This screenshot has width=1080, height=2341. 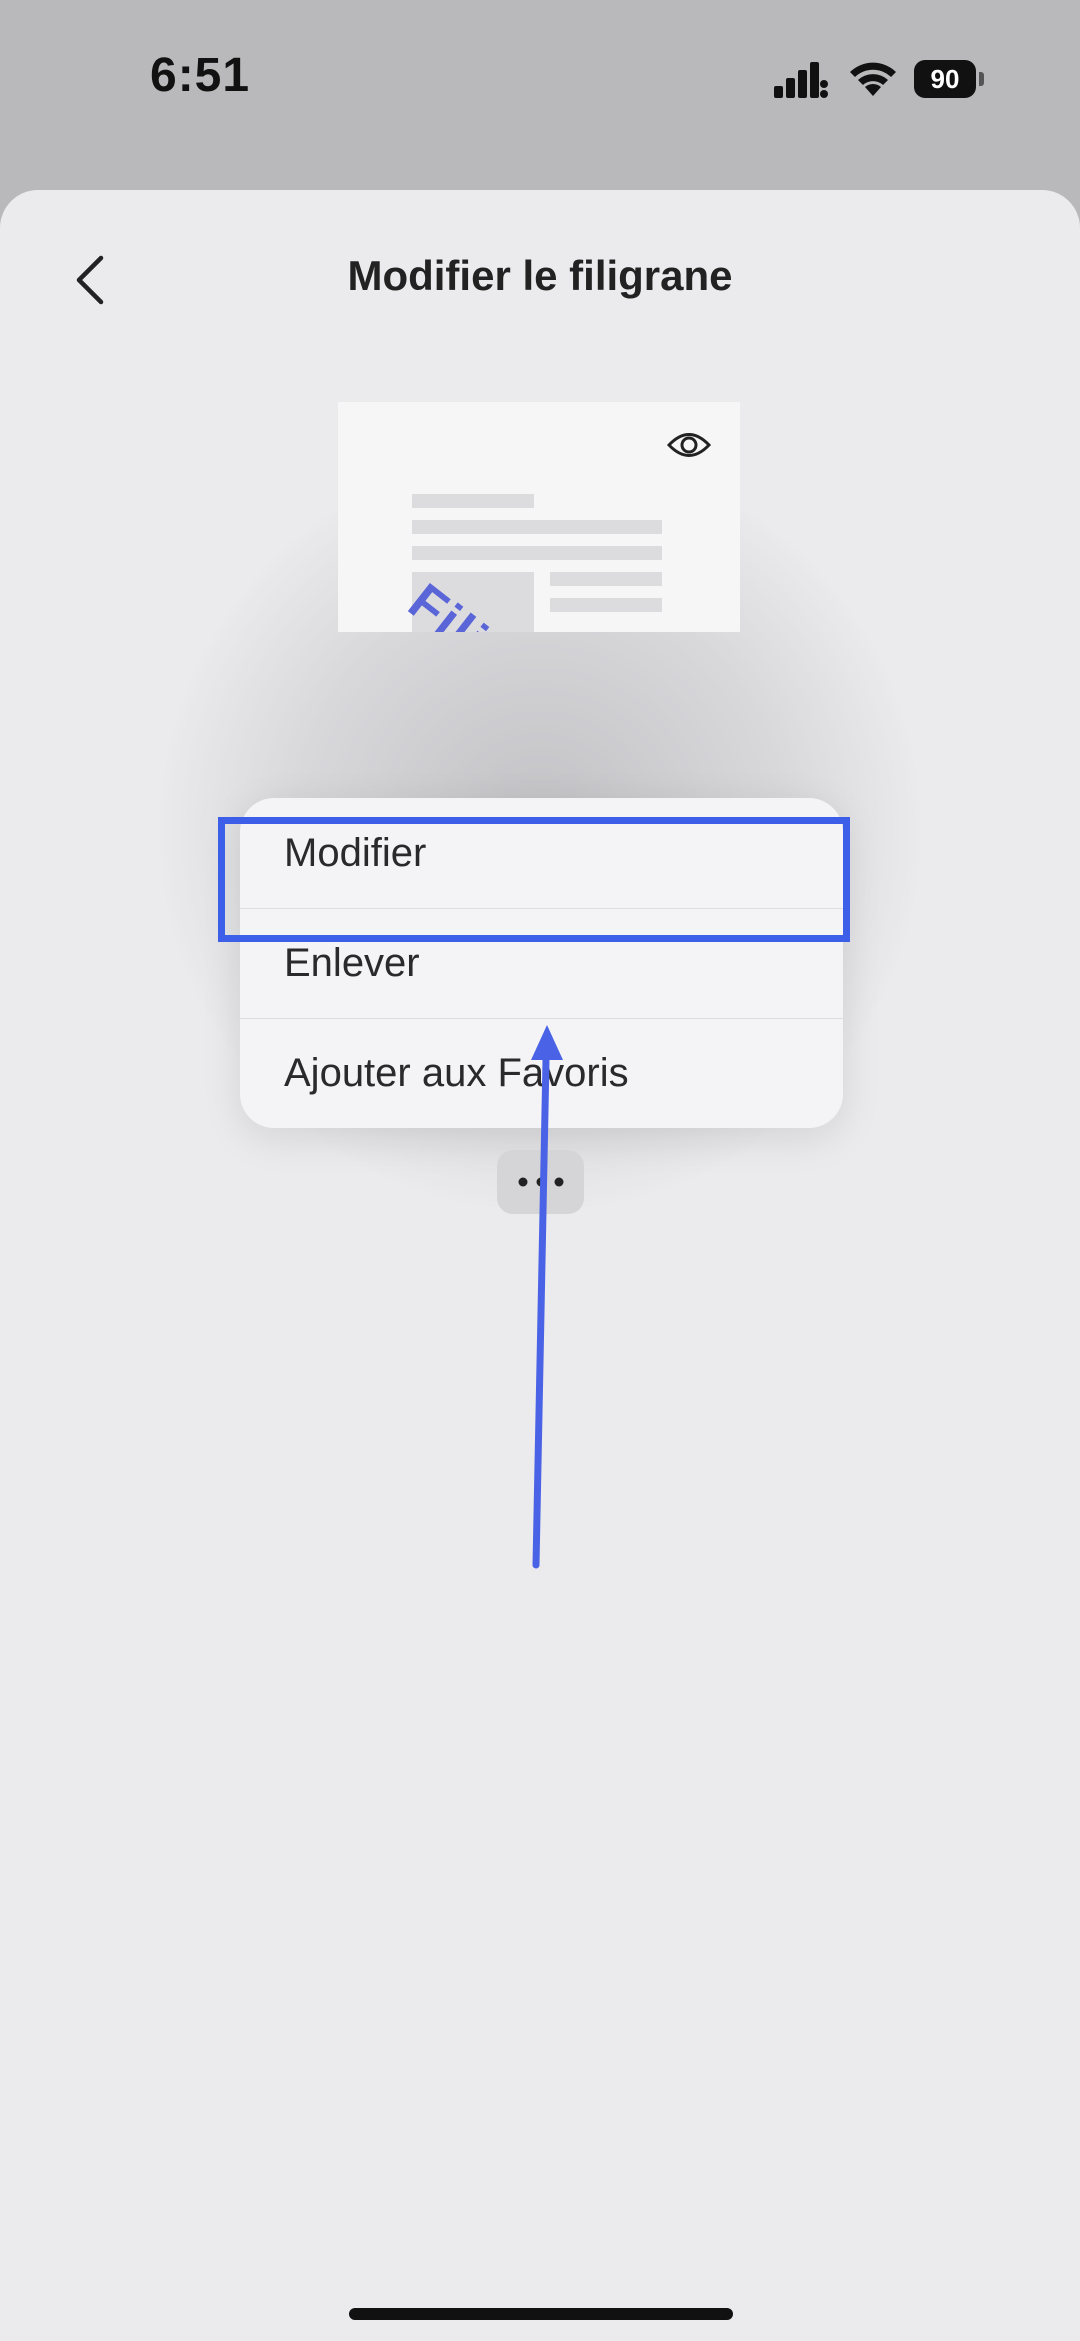 I want to click on ellipsis-icon, so click(x=540, y=1182).